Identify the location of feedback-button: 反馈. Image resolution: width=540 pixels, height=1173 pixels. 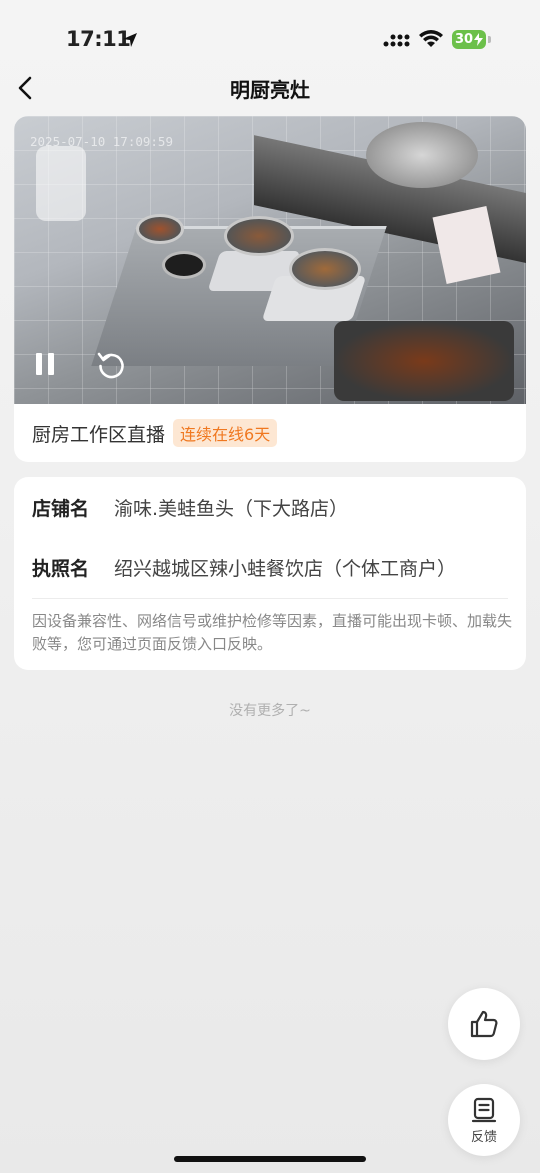
(484, 1120).